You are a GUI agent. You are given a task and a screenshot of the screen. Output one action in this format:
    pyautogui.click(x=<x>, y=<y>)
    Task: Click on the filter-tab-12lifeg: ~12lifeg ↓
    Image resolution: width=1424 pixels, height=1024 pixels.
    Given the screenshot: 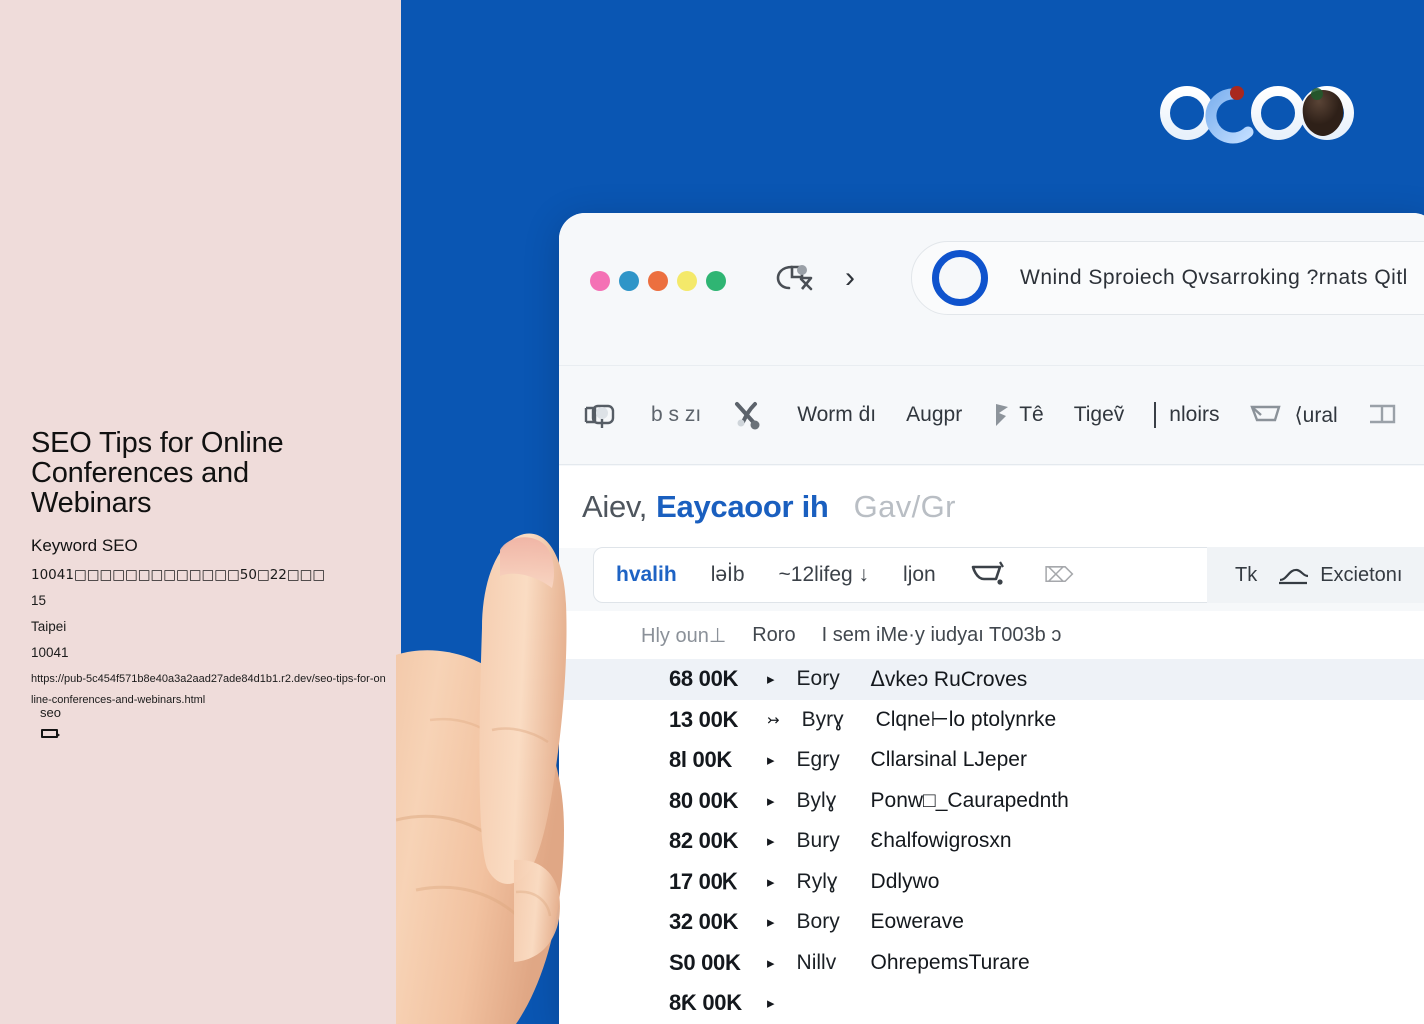 What is the action you would take?
    pyautogui.click(x=824, y=575)
    